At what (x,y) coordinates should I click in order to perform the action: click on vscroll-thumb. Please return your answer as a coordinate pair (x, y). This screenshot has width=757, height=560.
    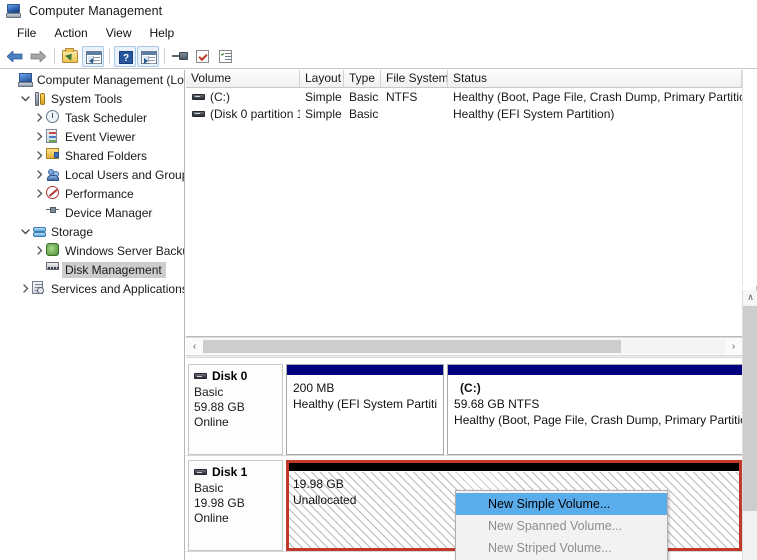
    Looking at the image, I should click on (750, 408).